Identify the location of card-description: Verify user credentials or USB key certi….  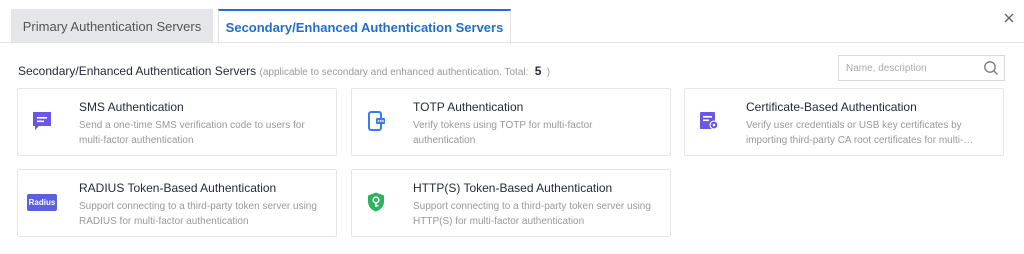
(855, 133).